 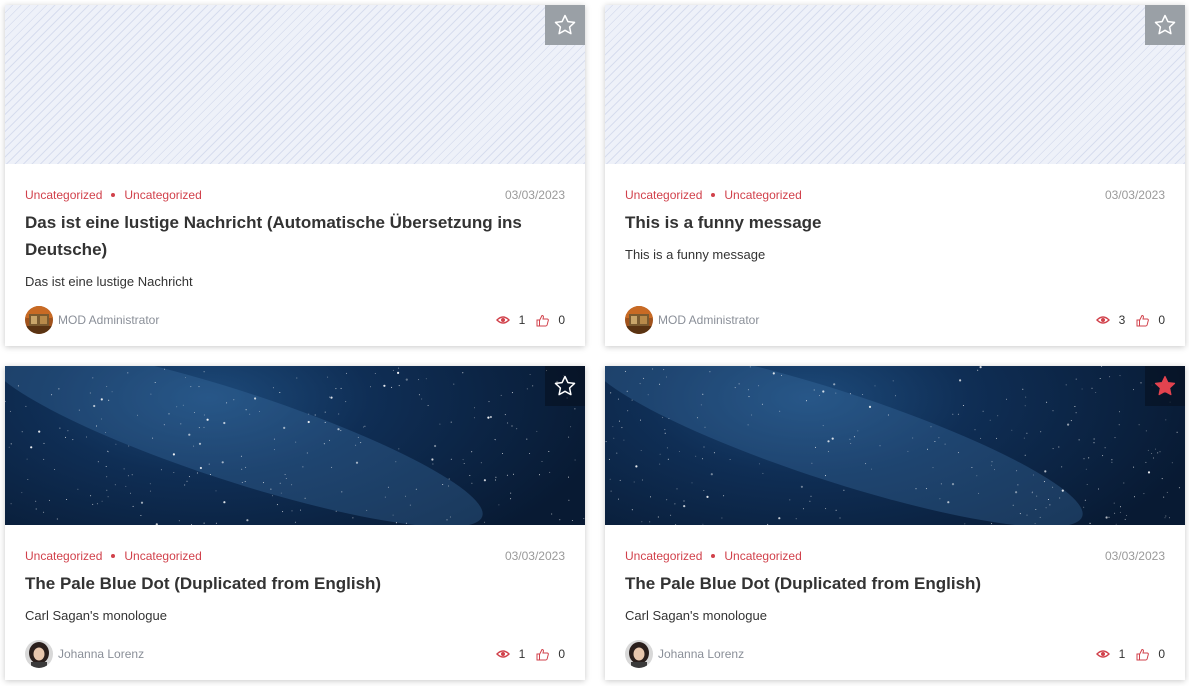 I want to click on card-excerpt: This is a funny message, so click(x=695, y=254).